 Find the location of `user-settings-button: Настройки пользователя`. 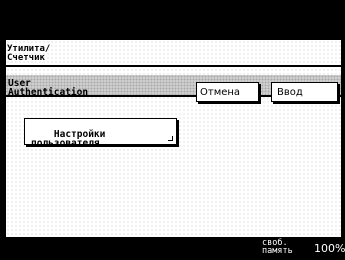

user-settings-button: Настройки пользователя is located at coordinates (100, 133).